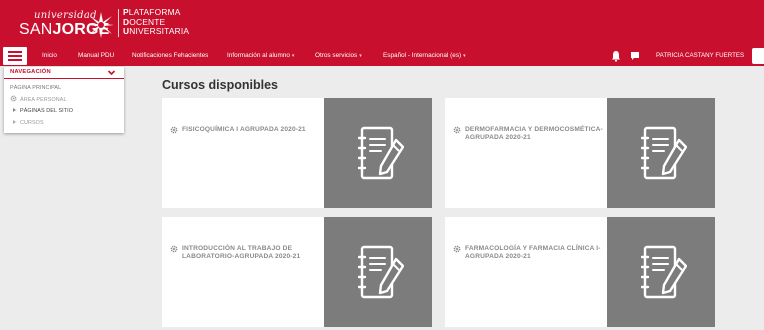 The width and height of the screenshot is (764, 330). I want to click on chat-icon, so click(635, 56).